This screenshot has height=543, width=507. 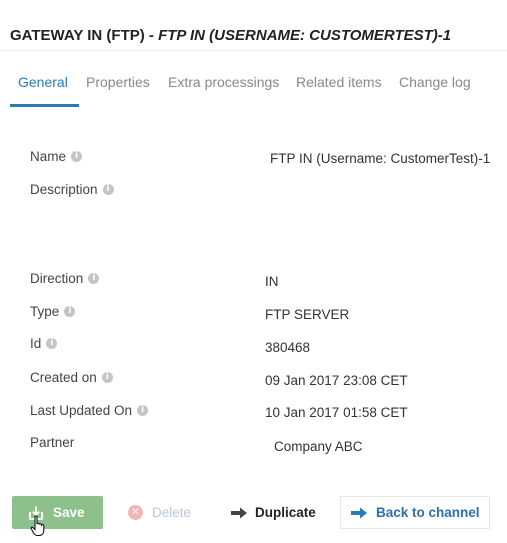 I want to click on close-circle-icon: ✕, so click(x=135, y=512).